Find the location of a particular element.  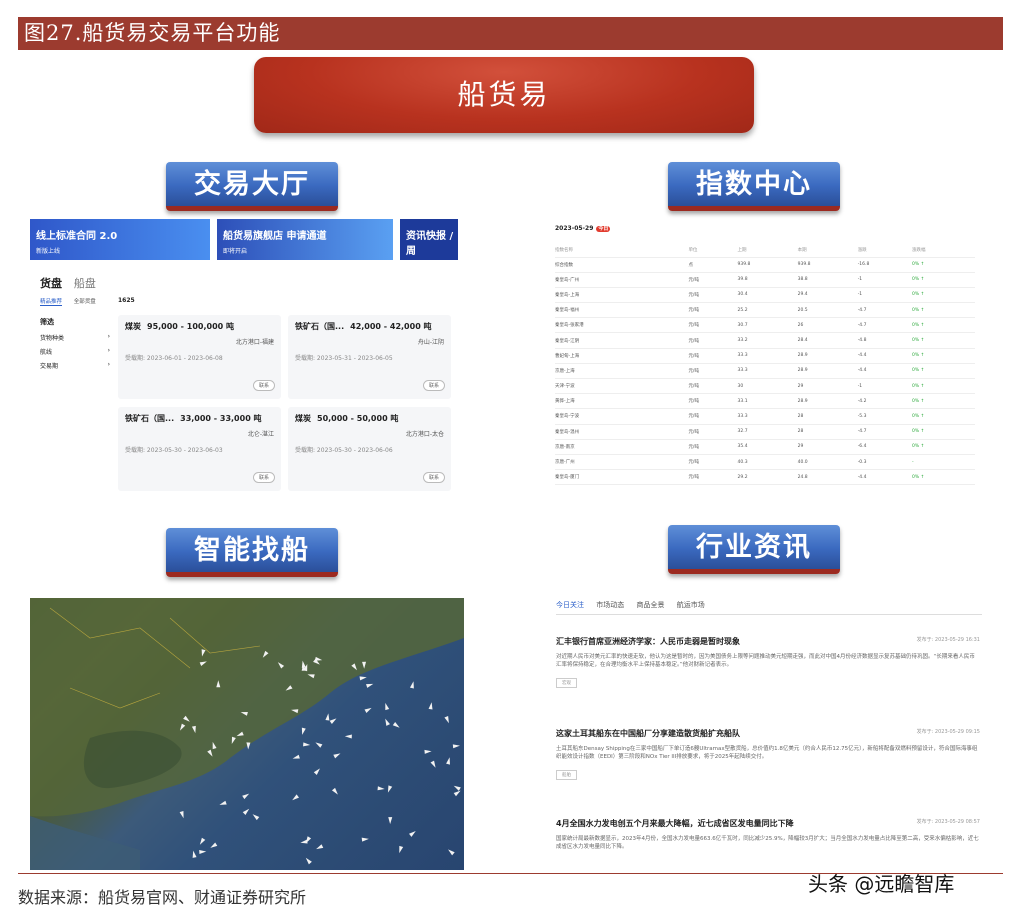

tab-ship: 船盘 is located at coordinates (85, 283).